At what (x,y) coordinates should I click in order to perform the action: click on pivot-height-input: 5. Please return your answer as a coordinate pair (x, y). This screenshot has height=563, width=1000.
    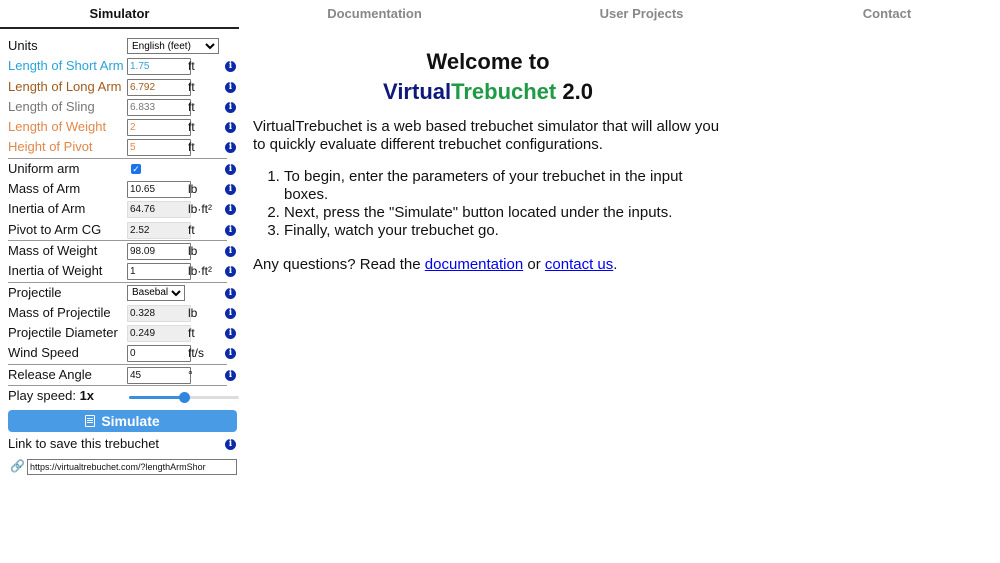
    Looking at the image, I should click on (159, 148).